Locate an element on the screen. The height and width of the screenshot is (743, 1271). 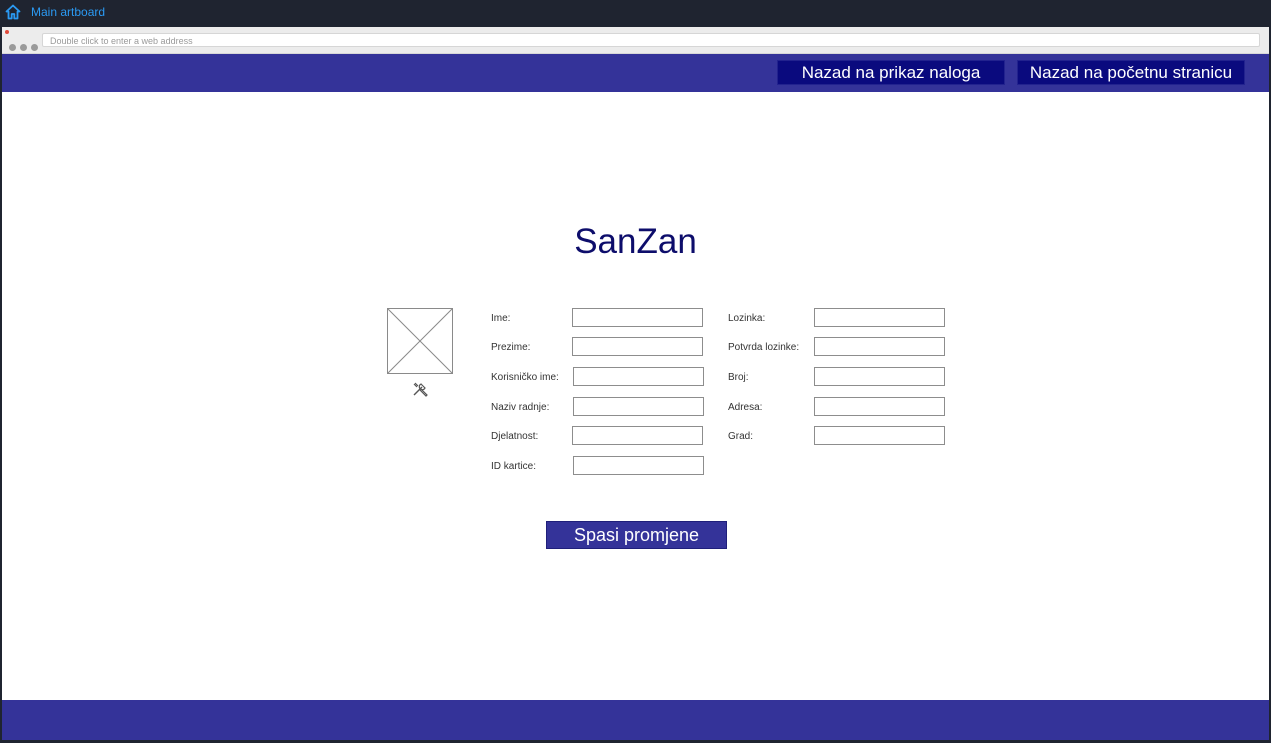
first-name-field is located at coordinates (637, 317).